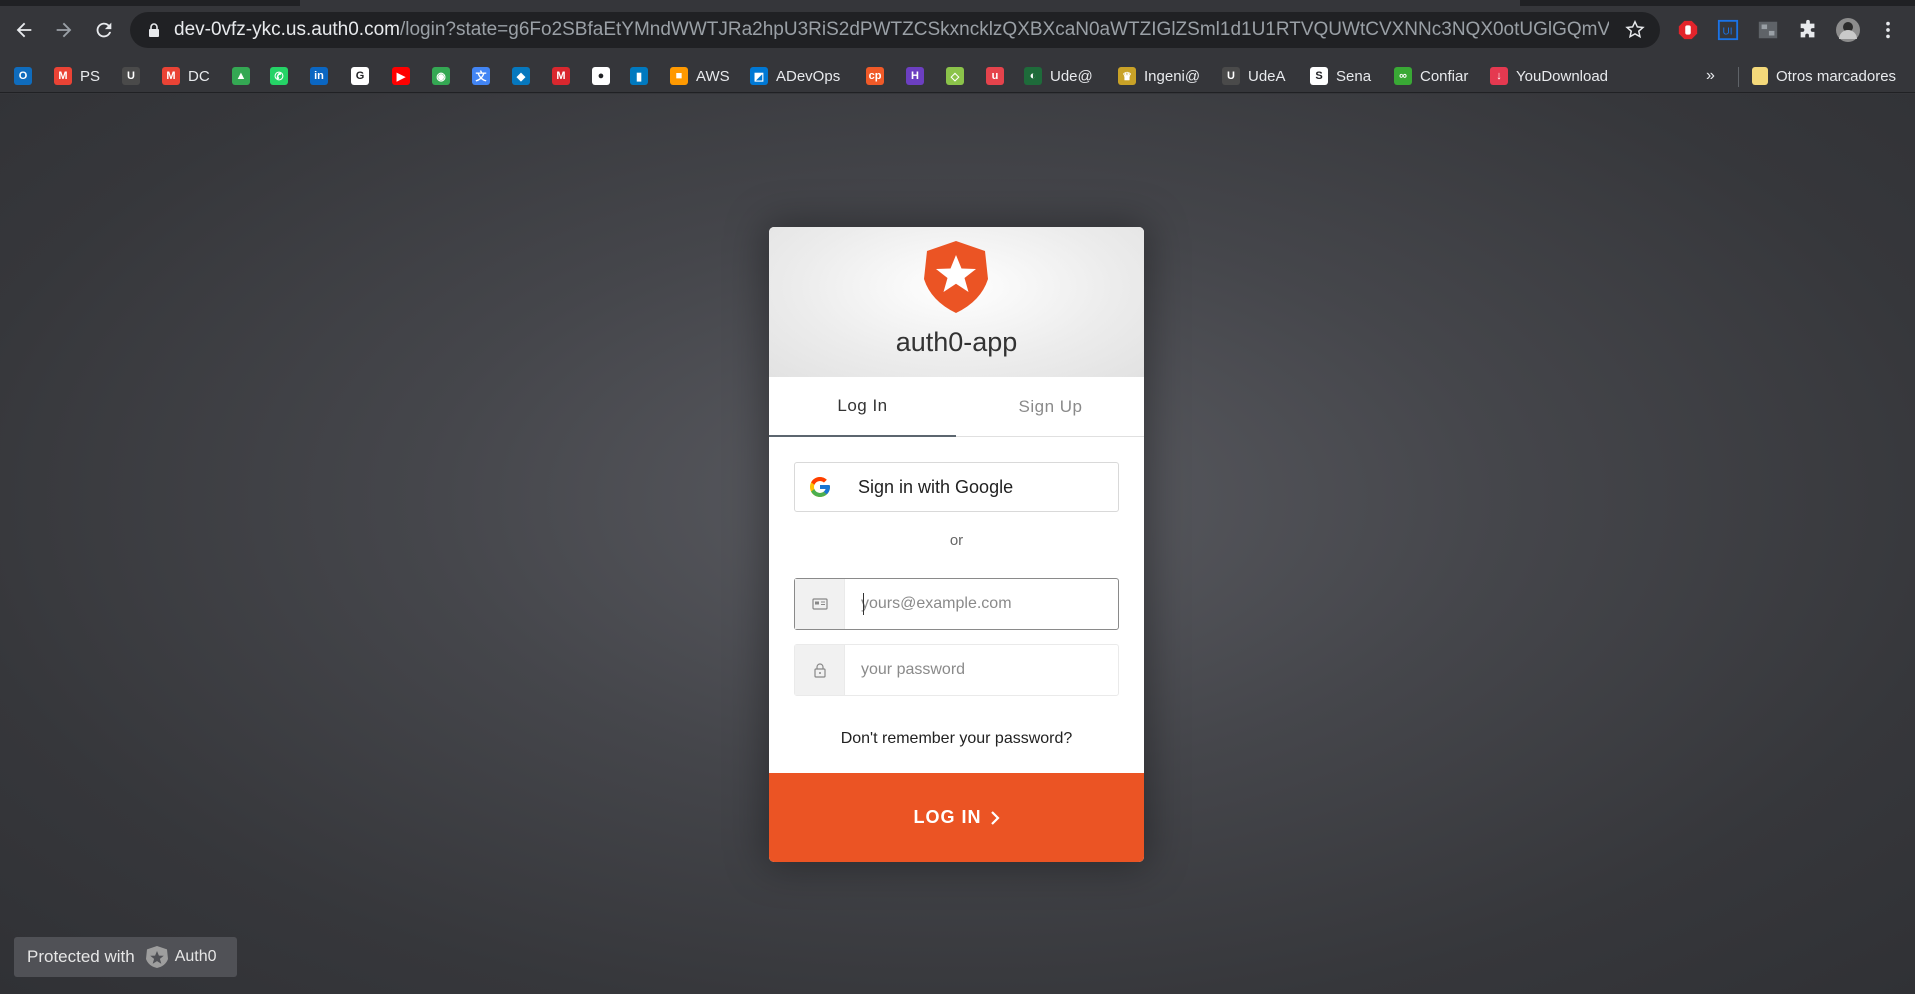 Image resolution: width=1915 pixels, height=994 pixels. Describe the element at coordinates (1728, 30) in the screenshot. I see `ui-extension-icon: UI` at that location.